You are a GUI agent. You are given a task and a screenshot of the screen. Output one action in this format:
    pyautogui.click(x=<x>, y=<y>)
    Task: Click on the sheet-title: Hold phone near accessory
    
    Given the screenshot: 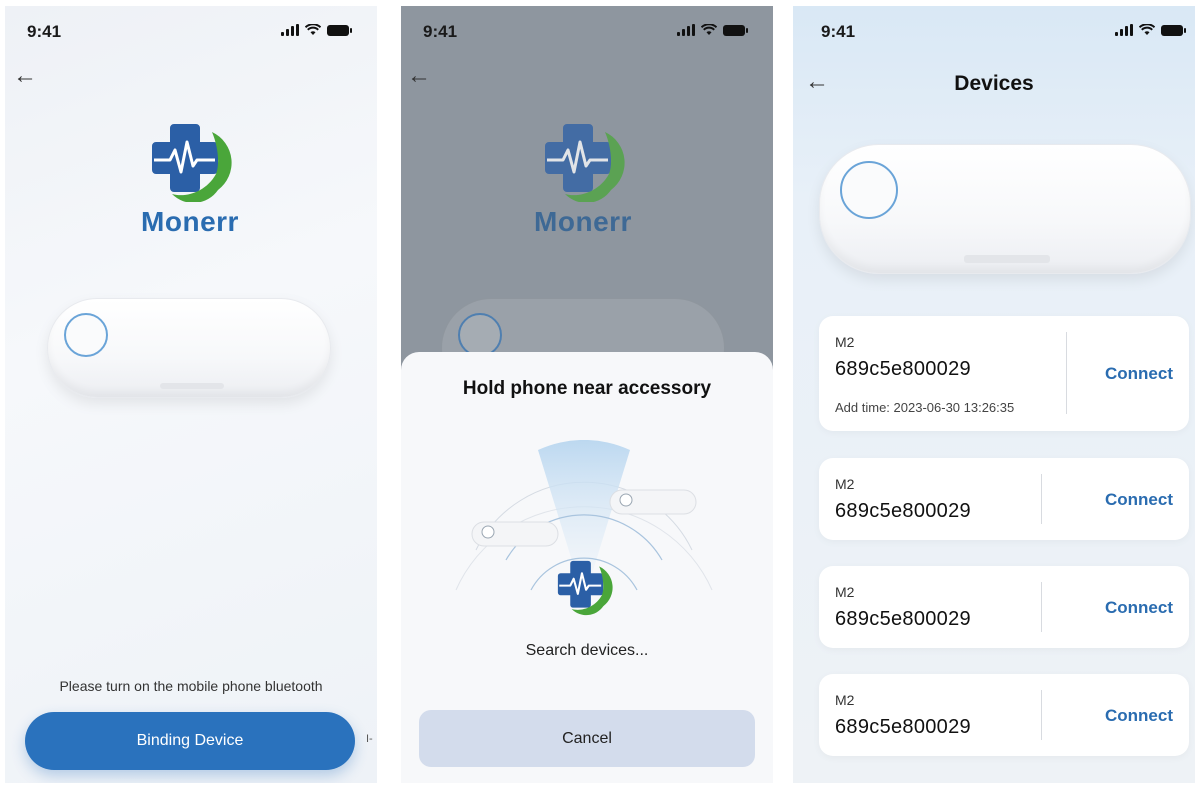 What is the action you would take?
    pyautogui.click(x=587, y=388)
    